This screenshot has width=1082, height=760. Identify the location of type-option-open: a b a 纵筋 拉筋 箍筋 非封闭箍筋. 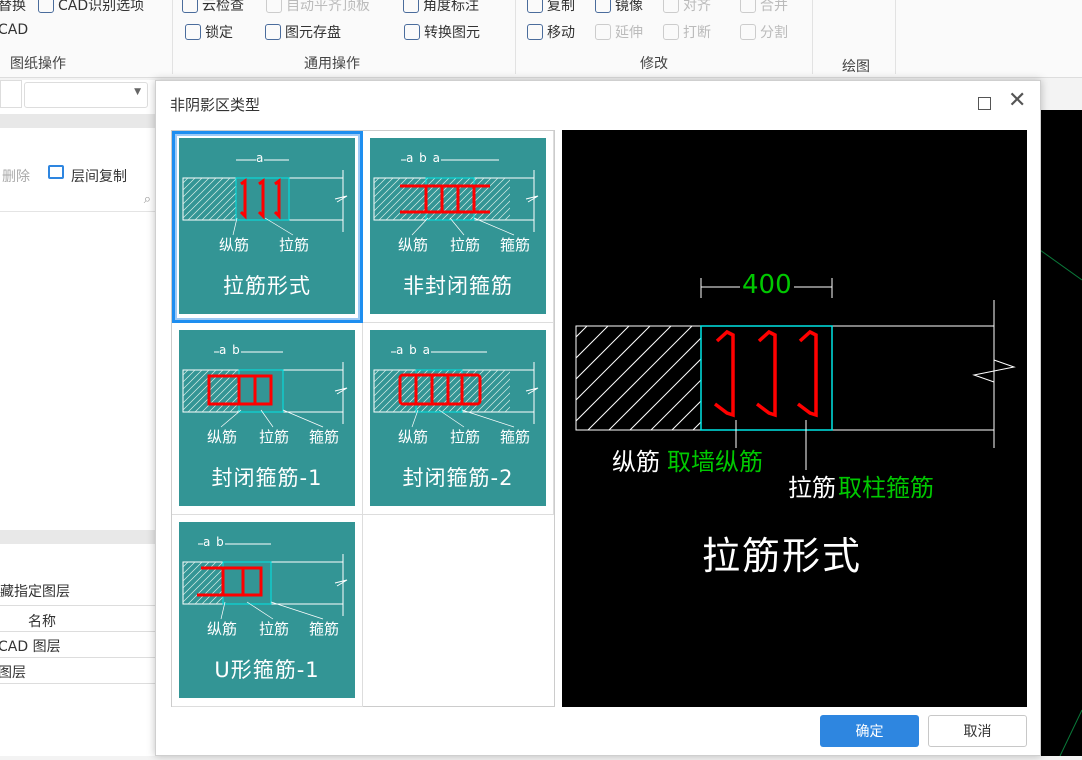
(458, 227).